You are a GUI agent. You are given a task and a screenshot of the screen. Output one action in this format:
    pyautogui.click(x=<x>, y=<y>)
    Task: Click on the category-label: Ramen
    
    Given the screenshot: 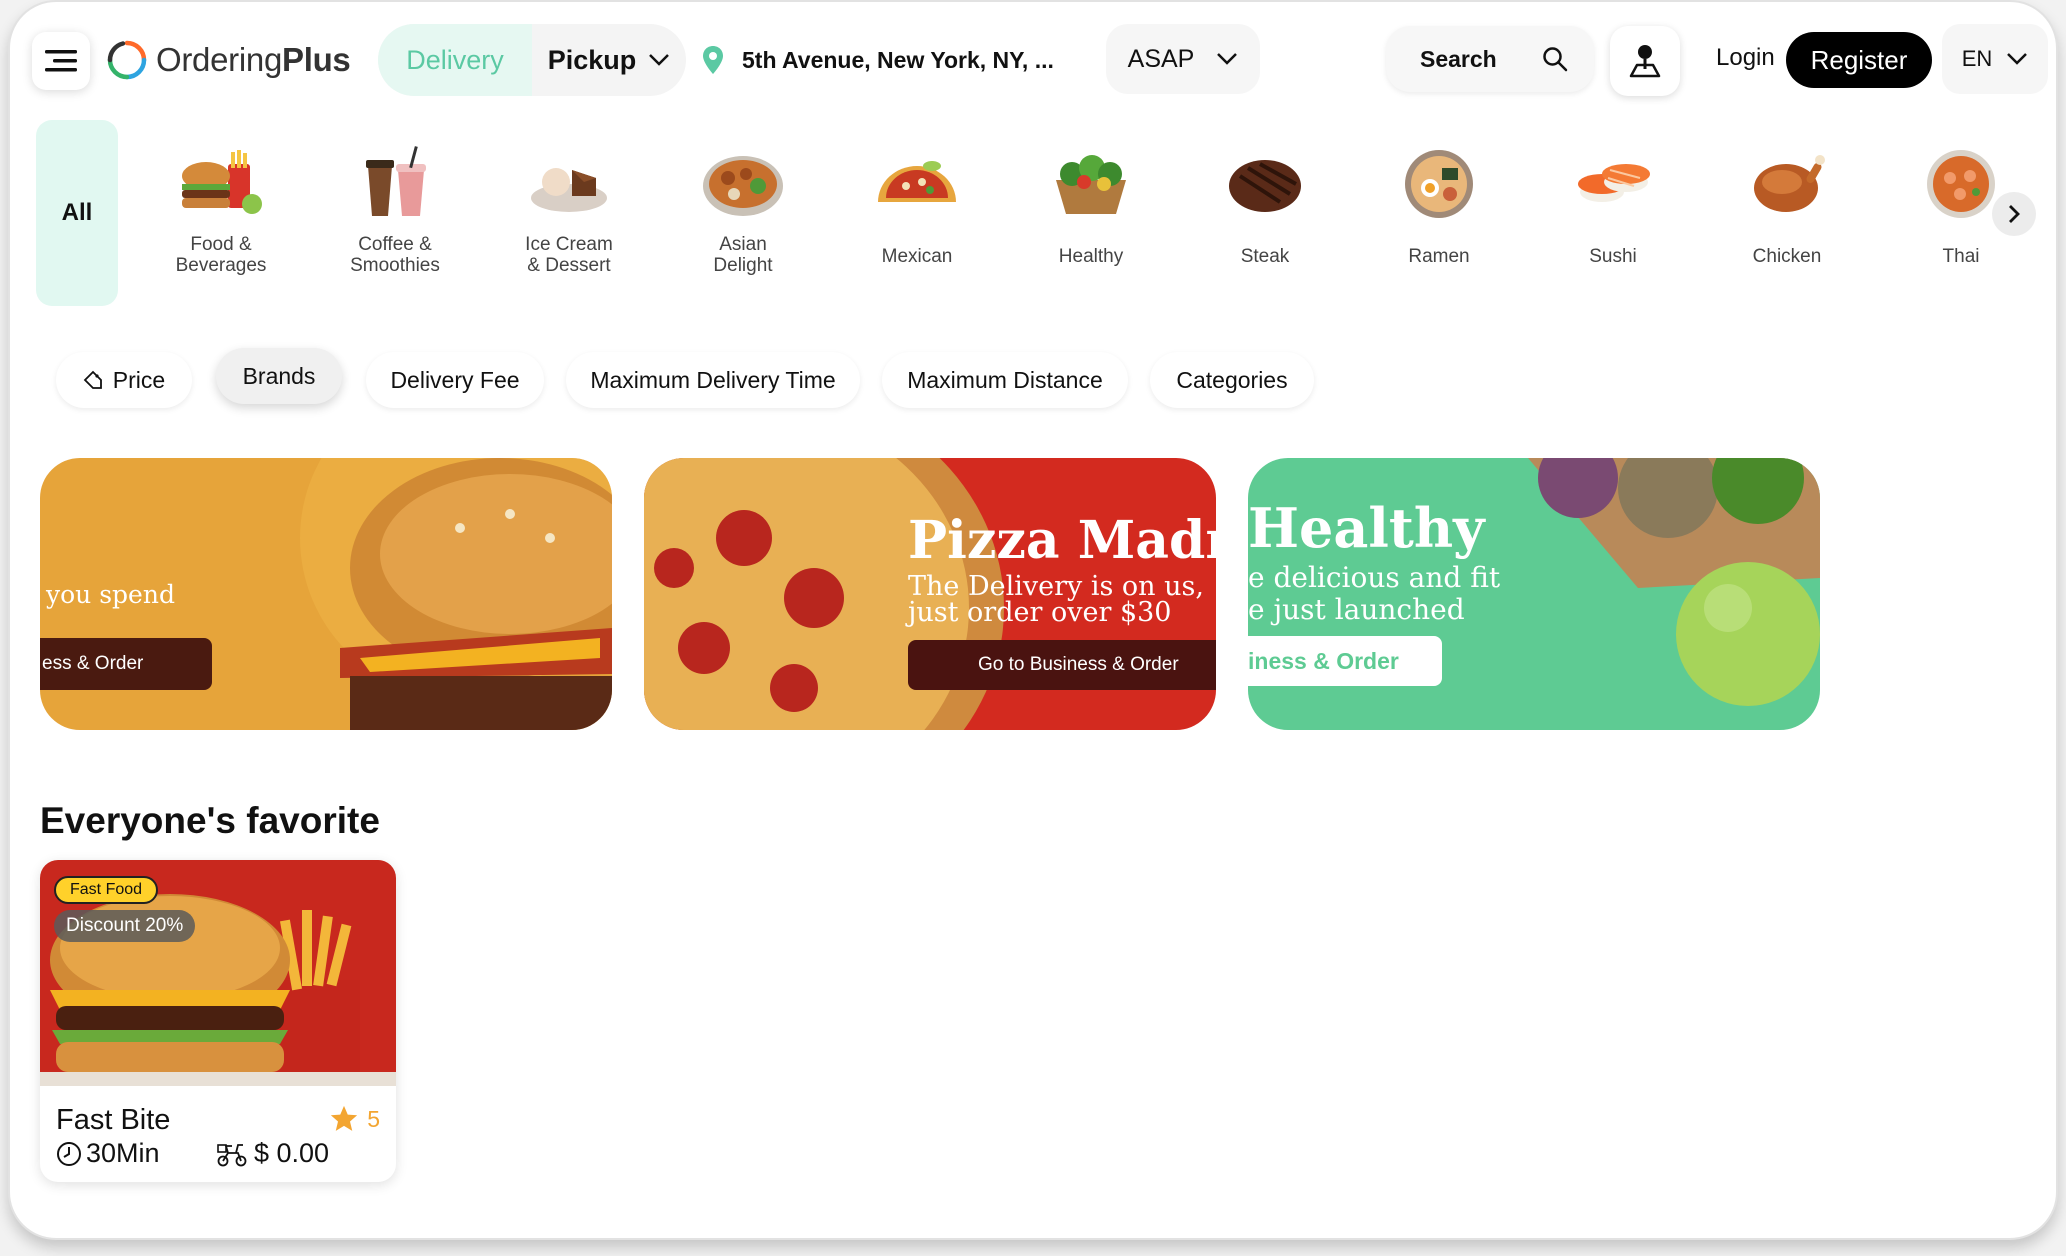 What is the action you would take?
    pyautogui.click(x=1439, y=256)
    